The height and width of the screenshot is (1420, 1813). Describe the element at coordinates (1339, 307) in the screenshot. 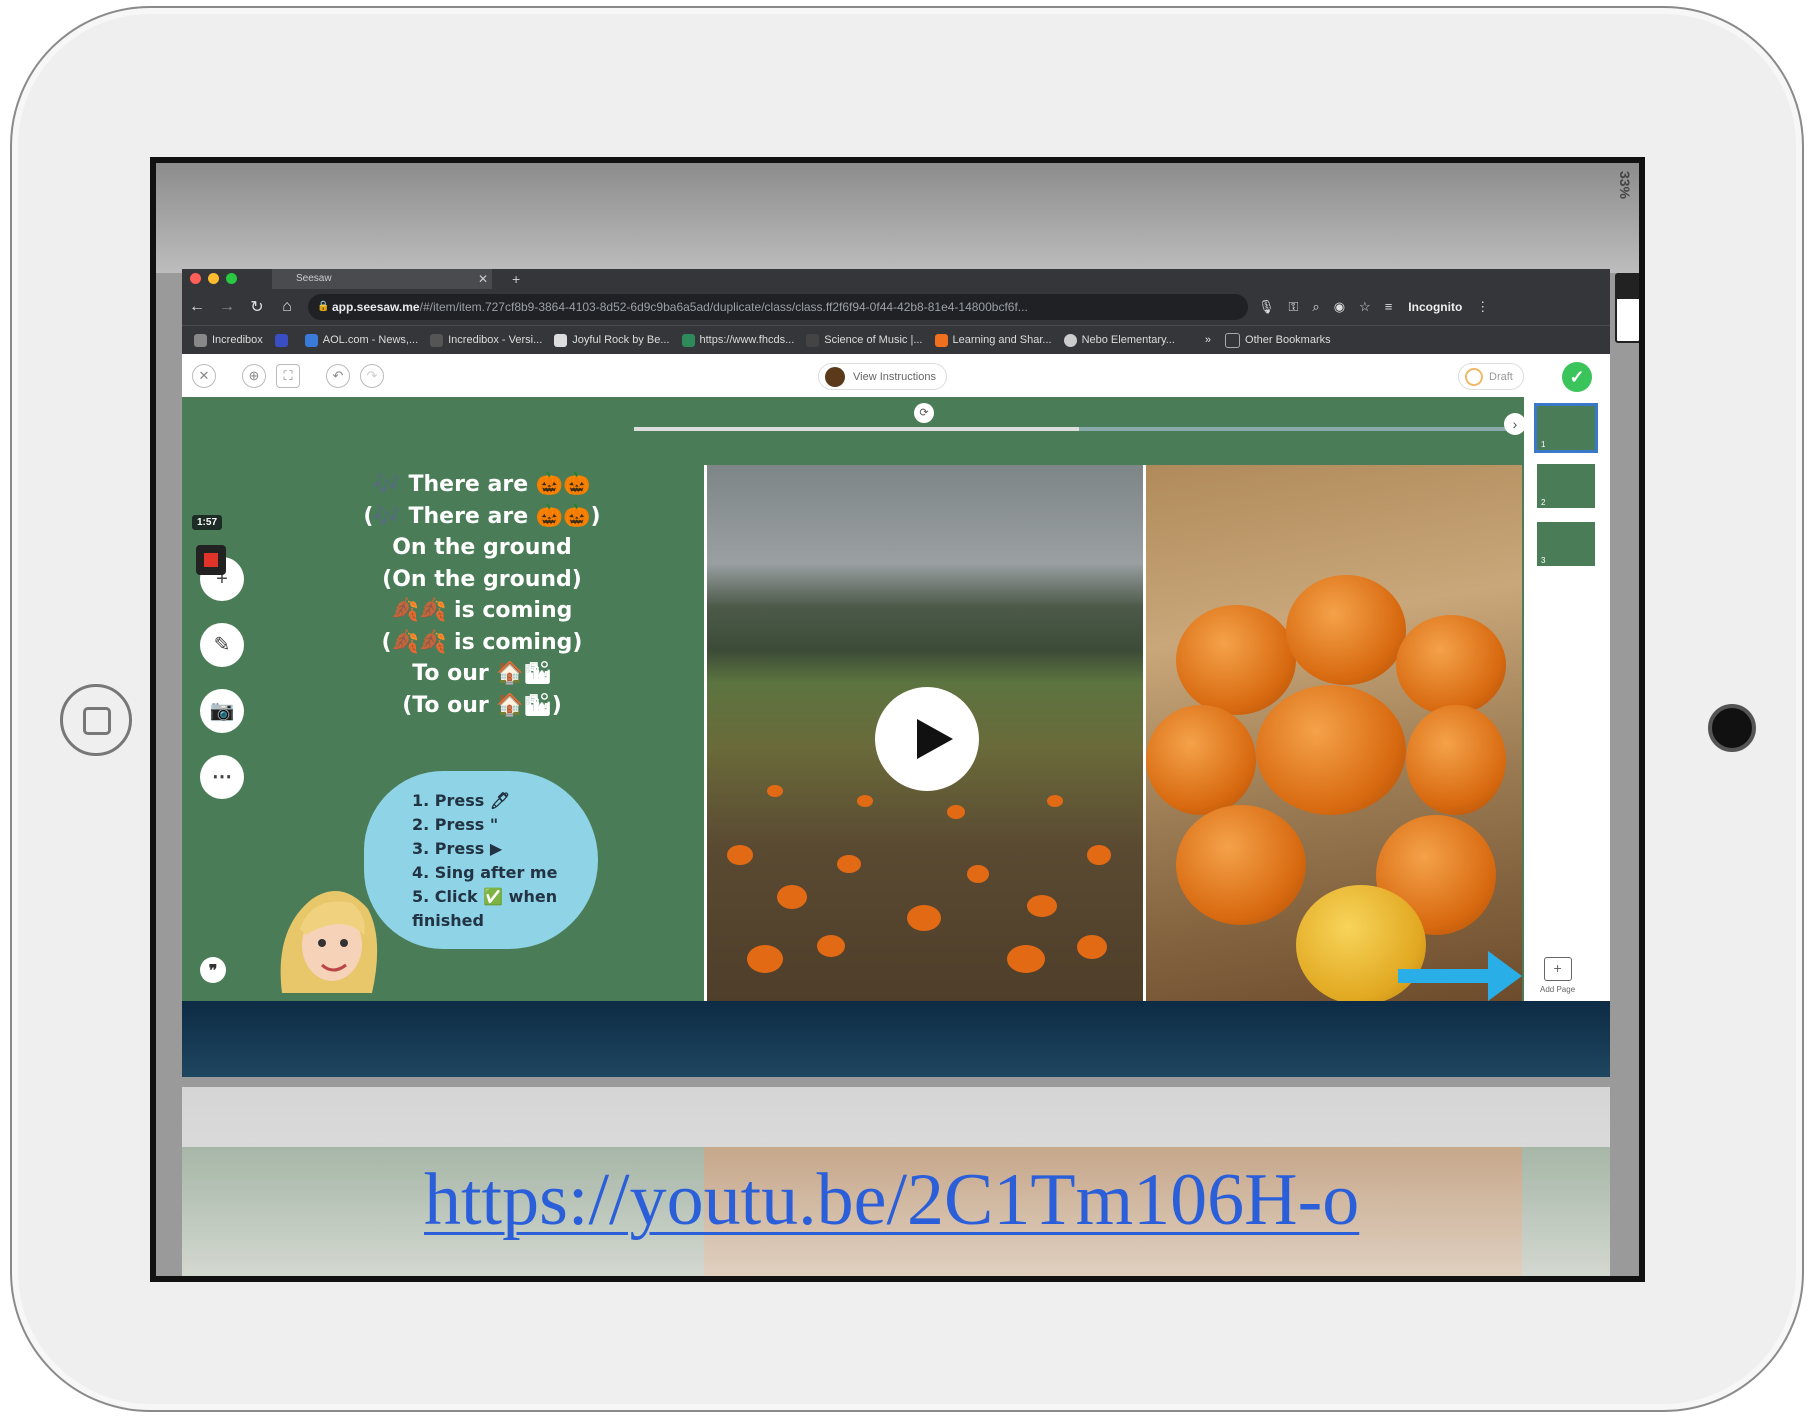

I see `eye-icon: ◉` at that location.